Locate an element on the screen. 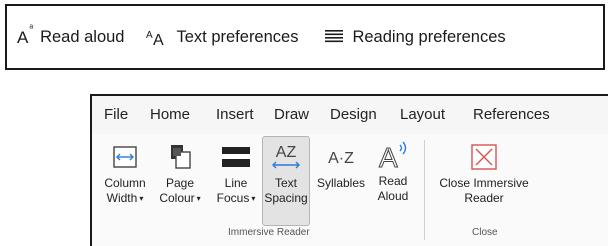  svg-text: A·Z is located at coordinates (341, 158).